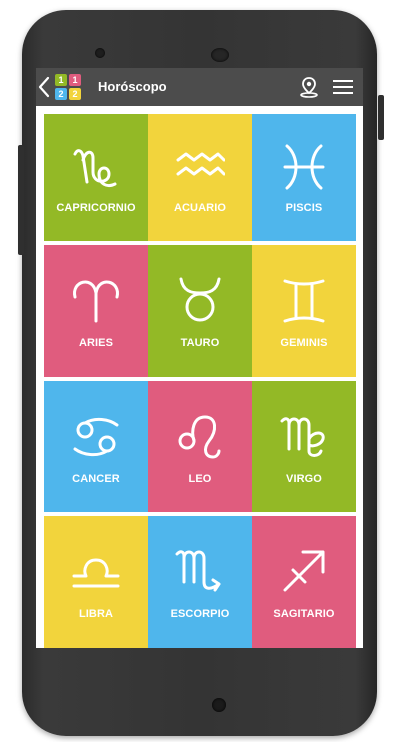 The image size is (404, 742). What do you see at coordinates (95, 168) in the screenshot?
I see `capricorn-icon` at bounding box center [95, 168].